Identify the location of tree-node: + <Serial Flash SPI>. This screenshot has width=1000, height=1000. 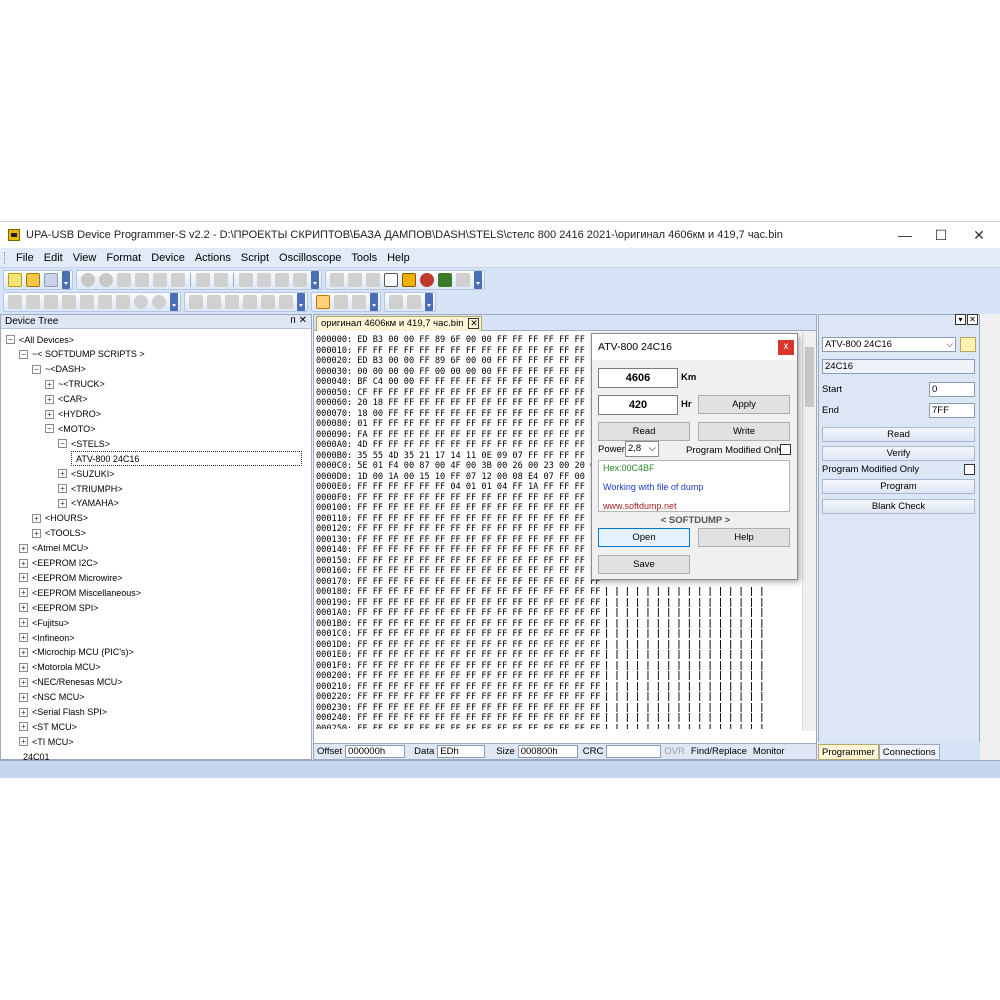
(63, 712).